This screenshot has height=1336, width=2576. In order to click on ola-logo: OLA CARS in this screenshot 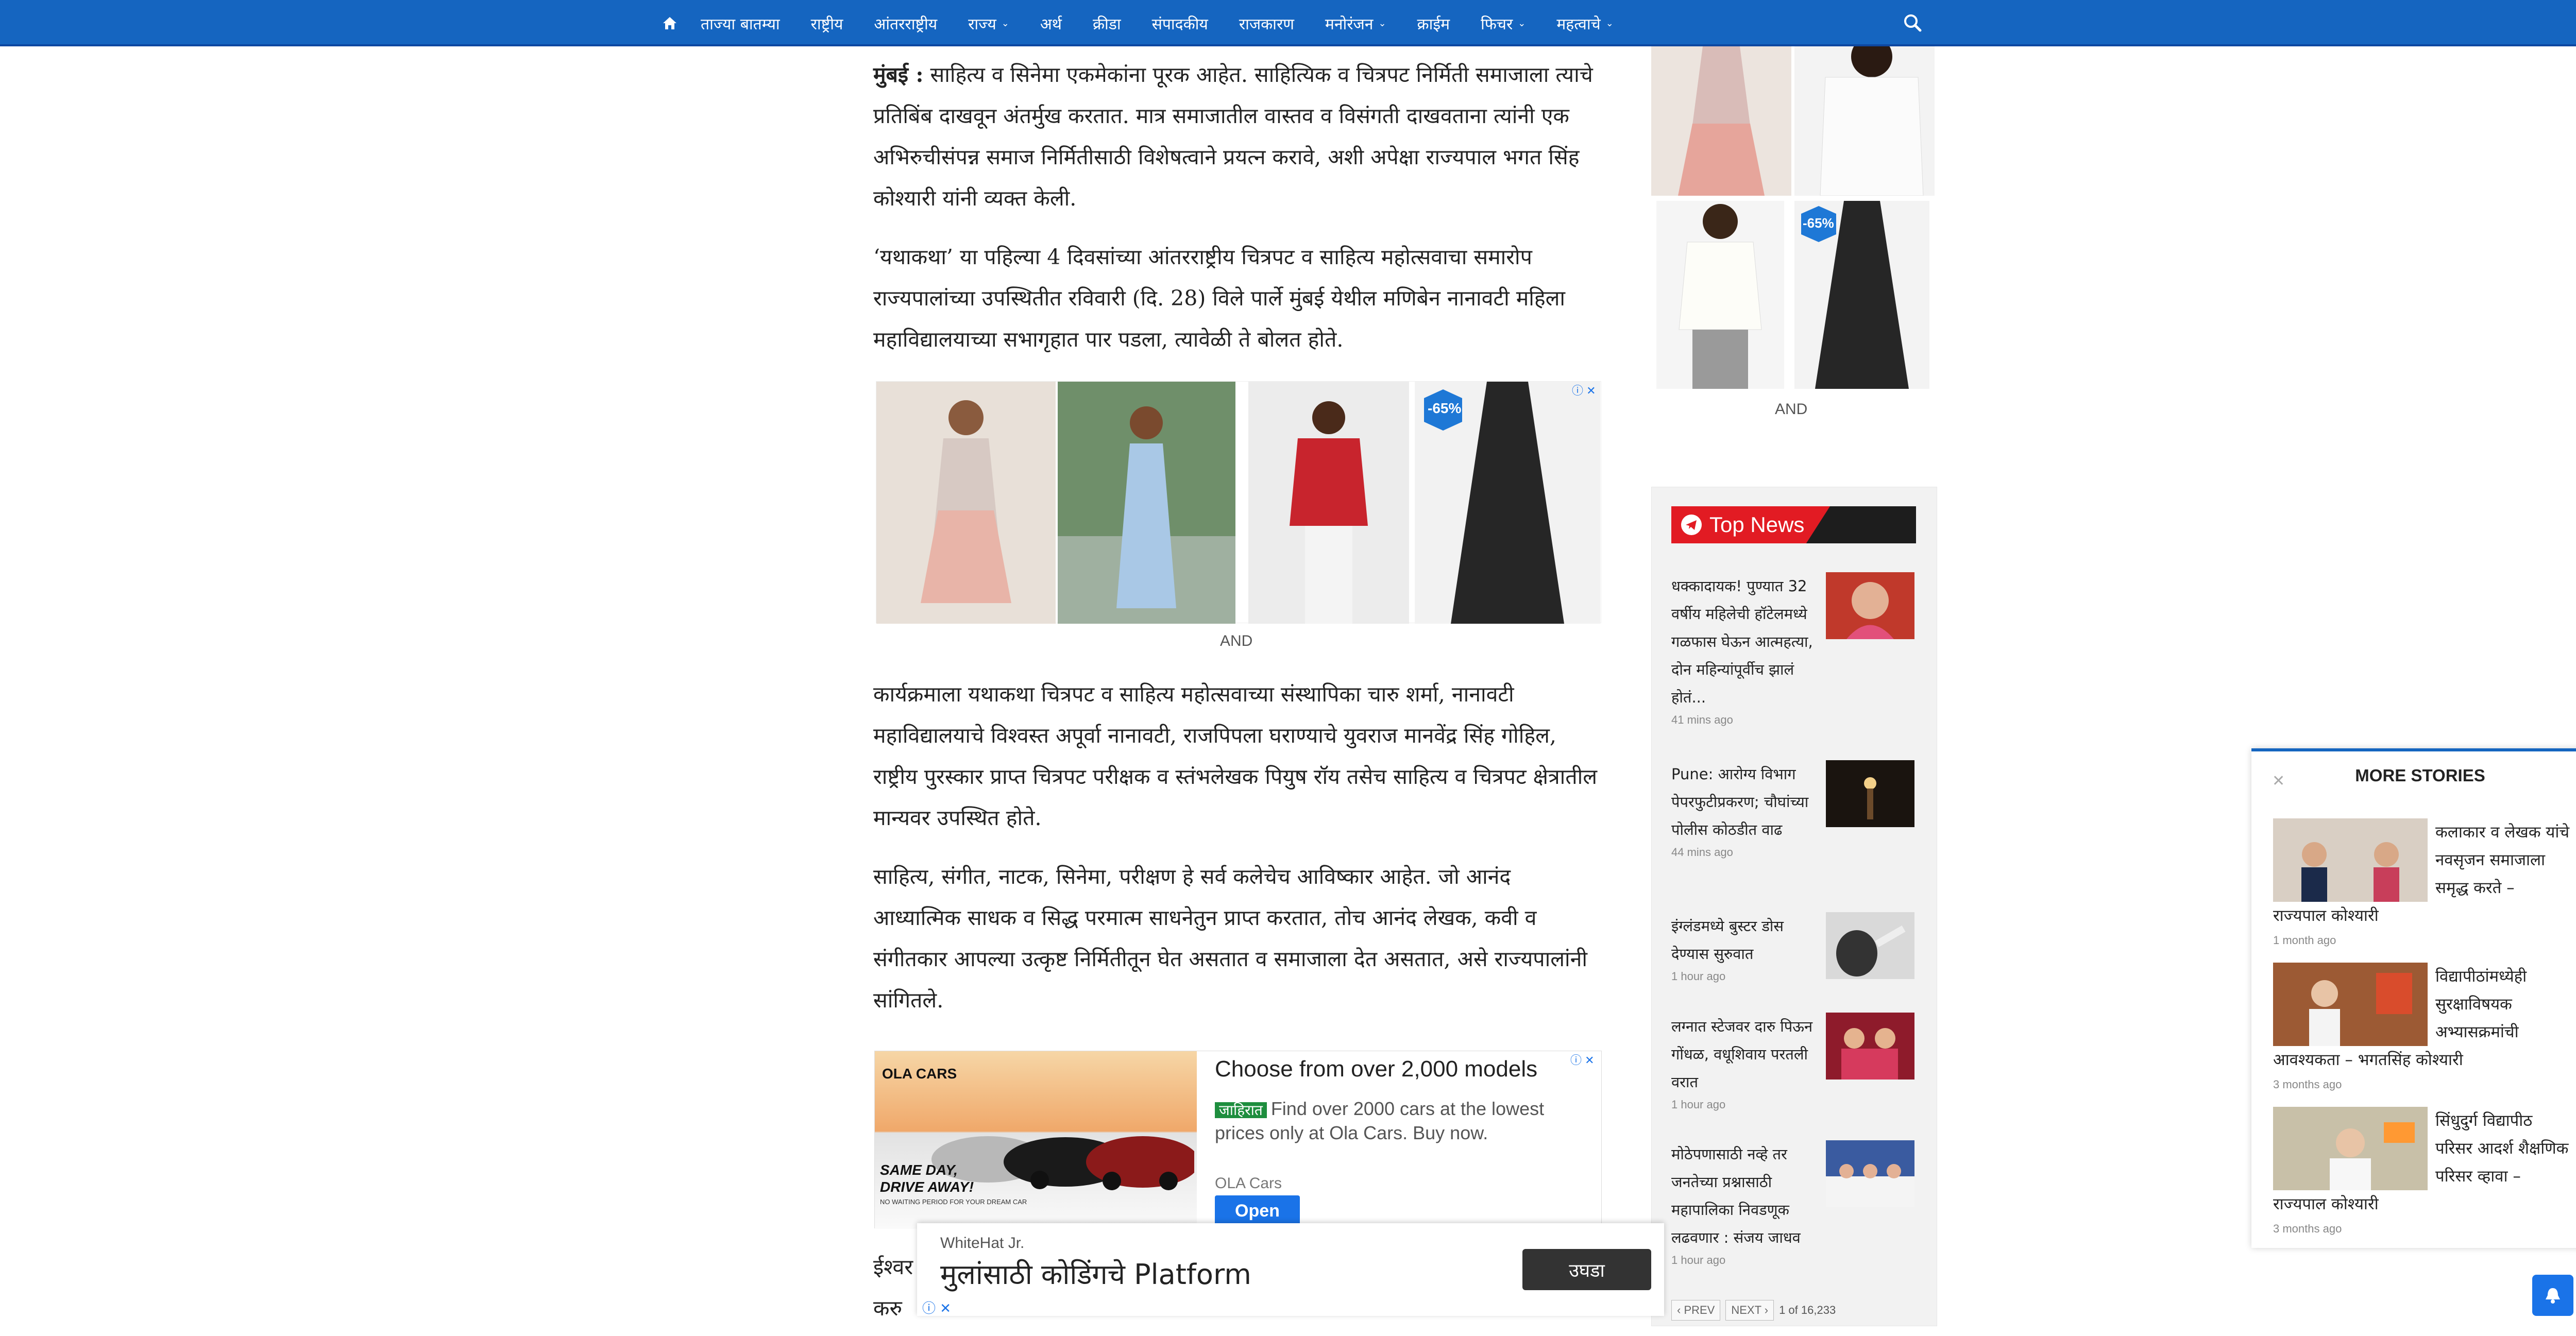, I will do `click(919, 1074)`.